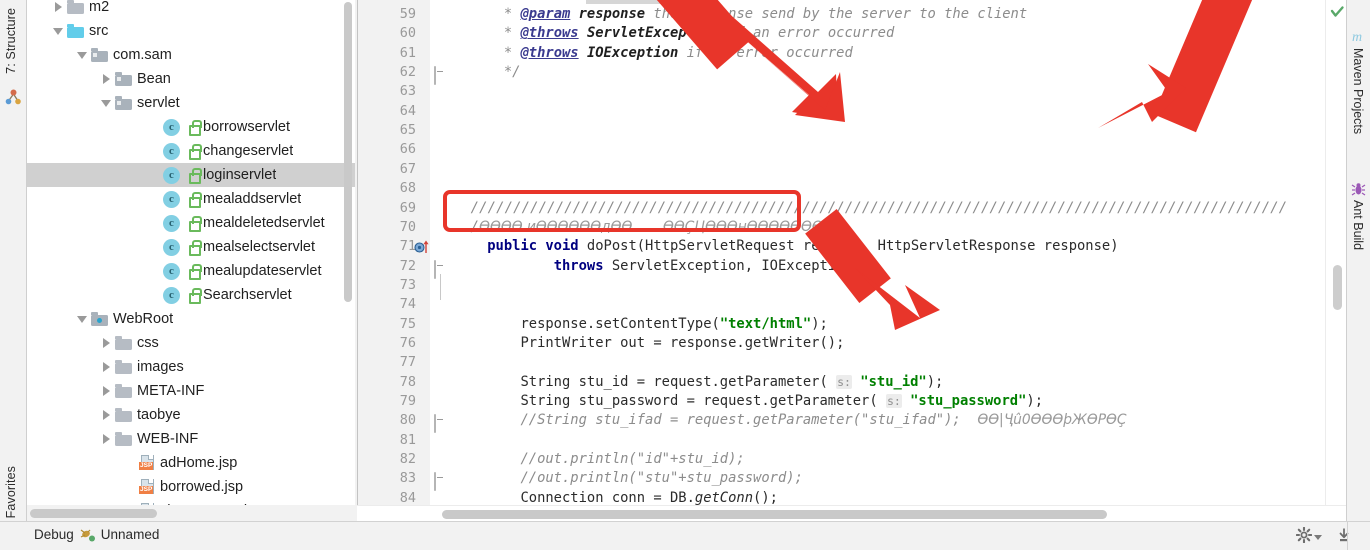 This screenshot has width=1370, height=550. Describe the element at coordinates (407, 226) in the screenshot. I see `line-number: 70` at that location.